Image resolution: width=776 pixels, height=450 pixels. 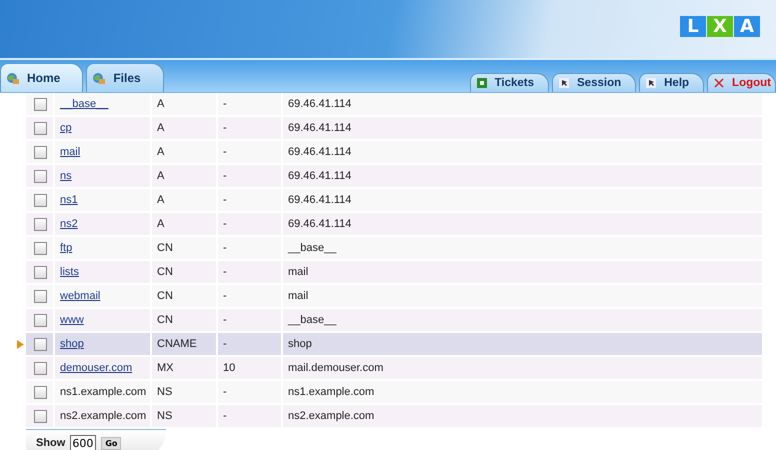 What do you see at coordinates (395, 128) in the screenshot?
I see `table-row: cp A - 69.46.41.114` at bounding box center [395, 128].